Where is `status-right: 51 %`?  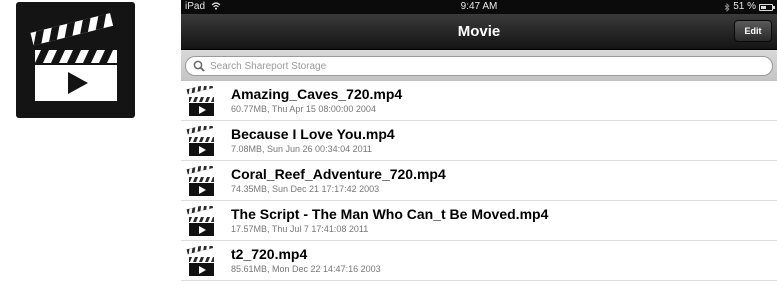 status-right: 51 % is located at coordinates (749, 7).